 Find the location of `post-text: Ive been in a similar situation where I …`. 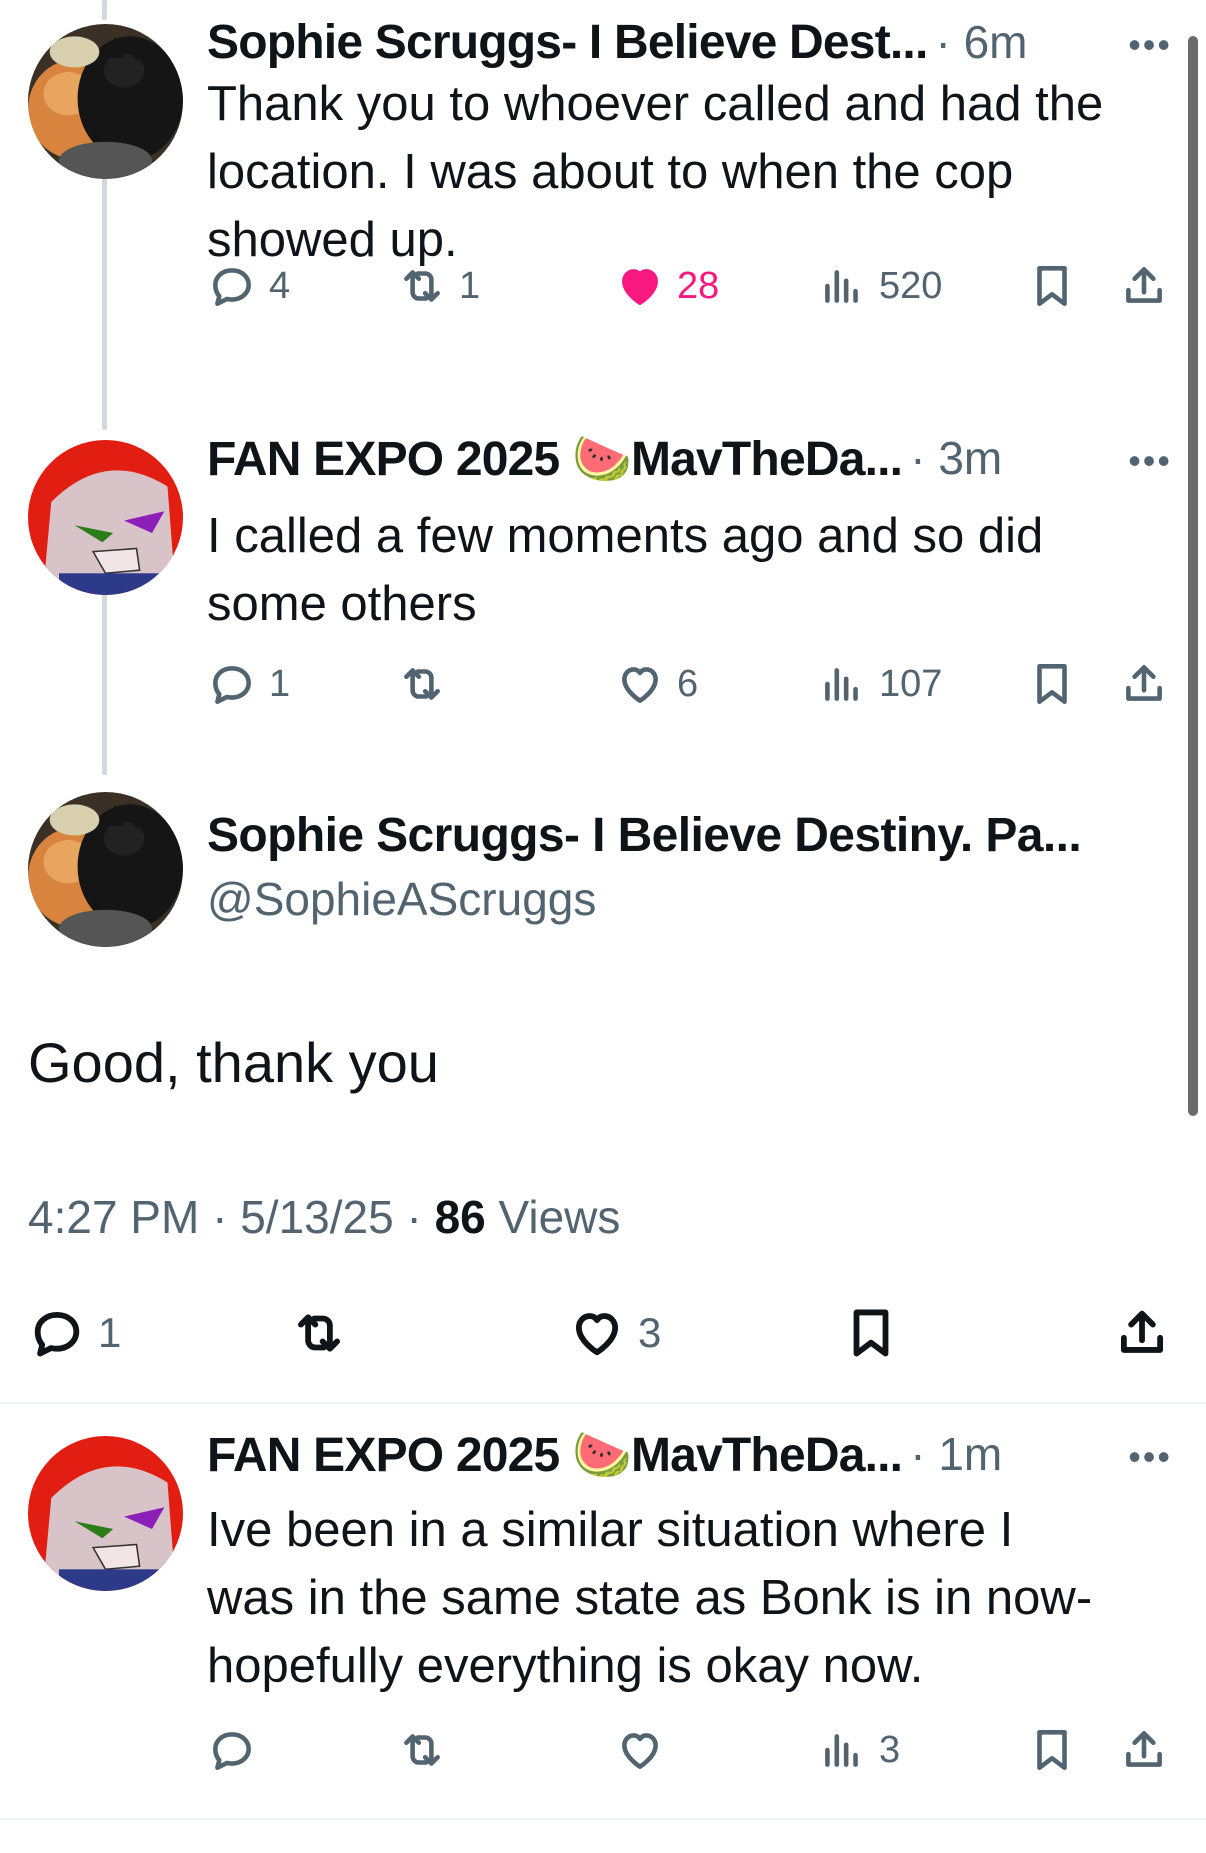

post-text: Ive been in a similar situation where I … is located at coordinates (650, 1598).